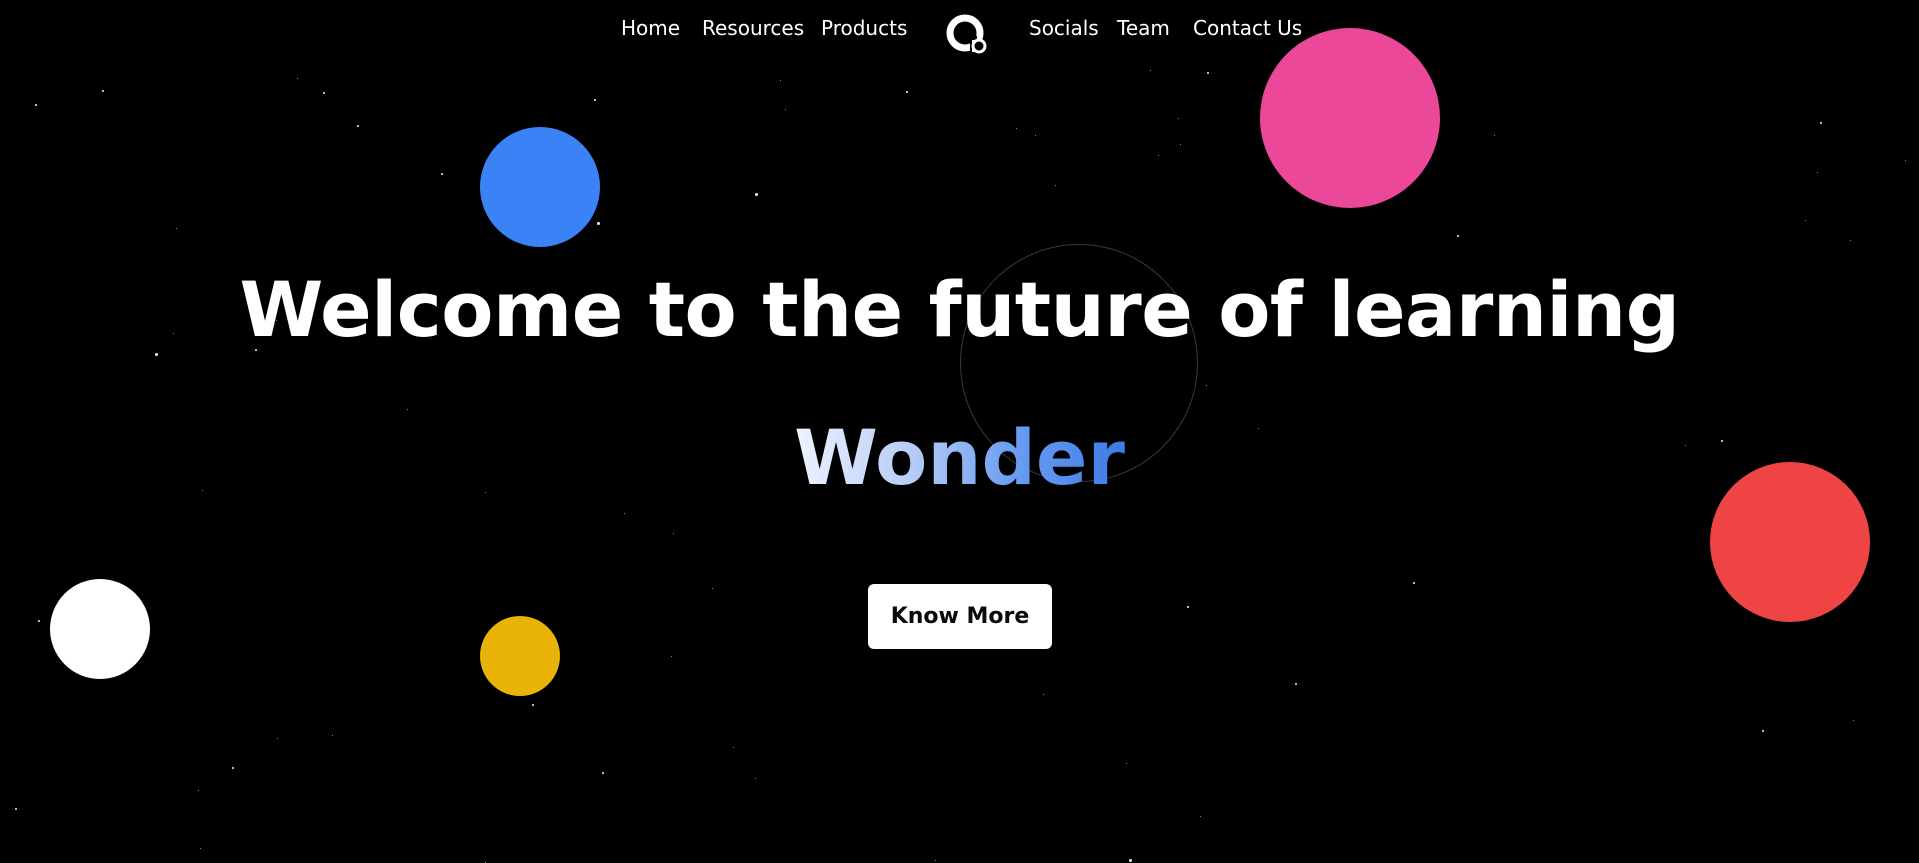 The image size is (1919, 863). Describe the element at coordinates (100, 629) in the screenshot. I see `white-planet` at that location.